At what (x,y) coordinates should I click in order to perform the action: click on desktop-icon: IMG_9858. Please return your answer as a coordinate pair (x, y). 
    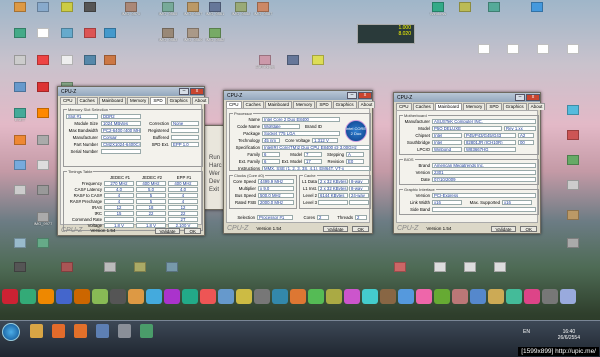
    Looking at the image, I should click on (241, 12).